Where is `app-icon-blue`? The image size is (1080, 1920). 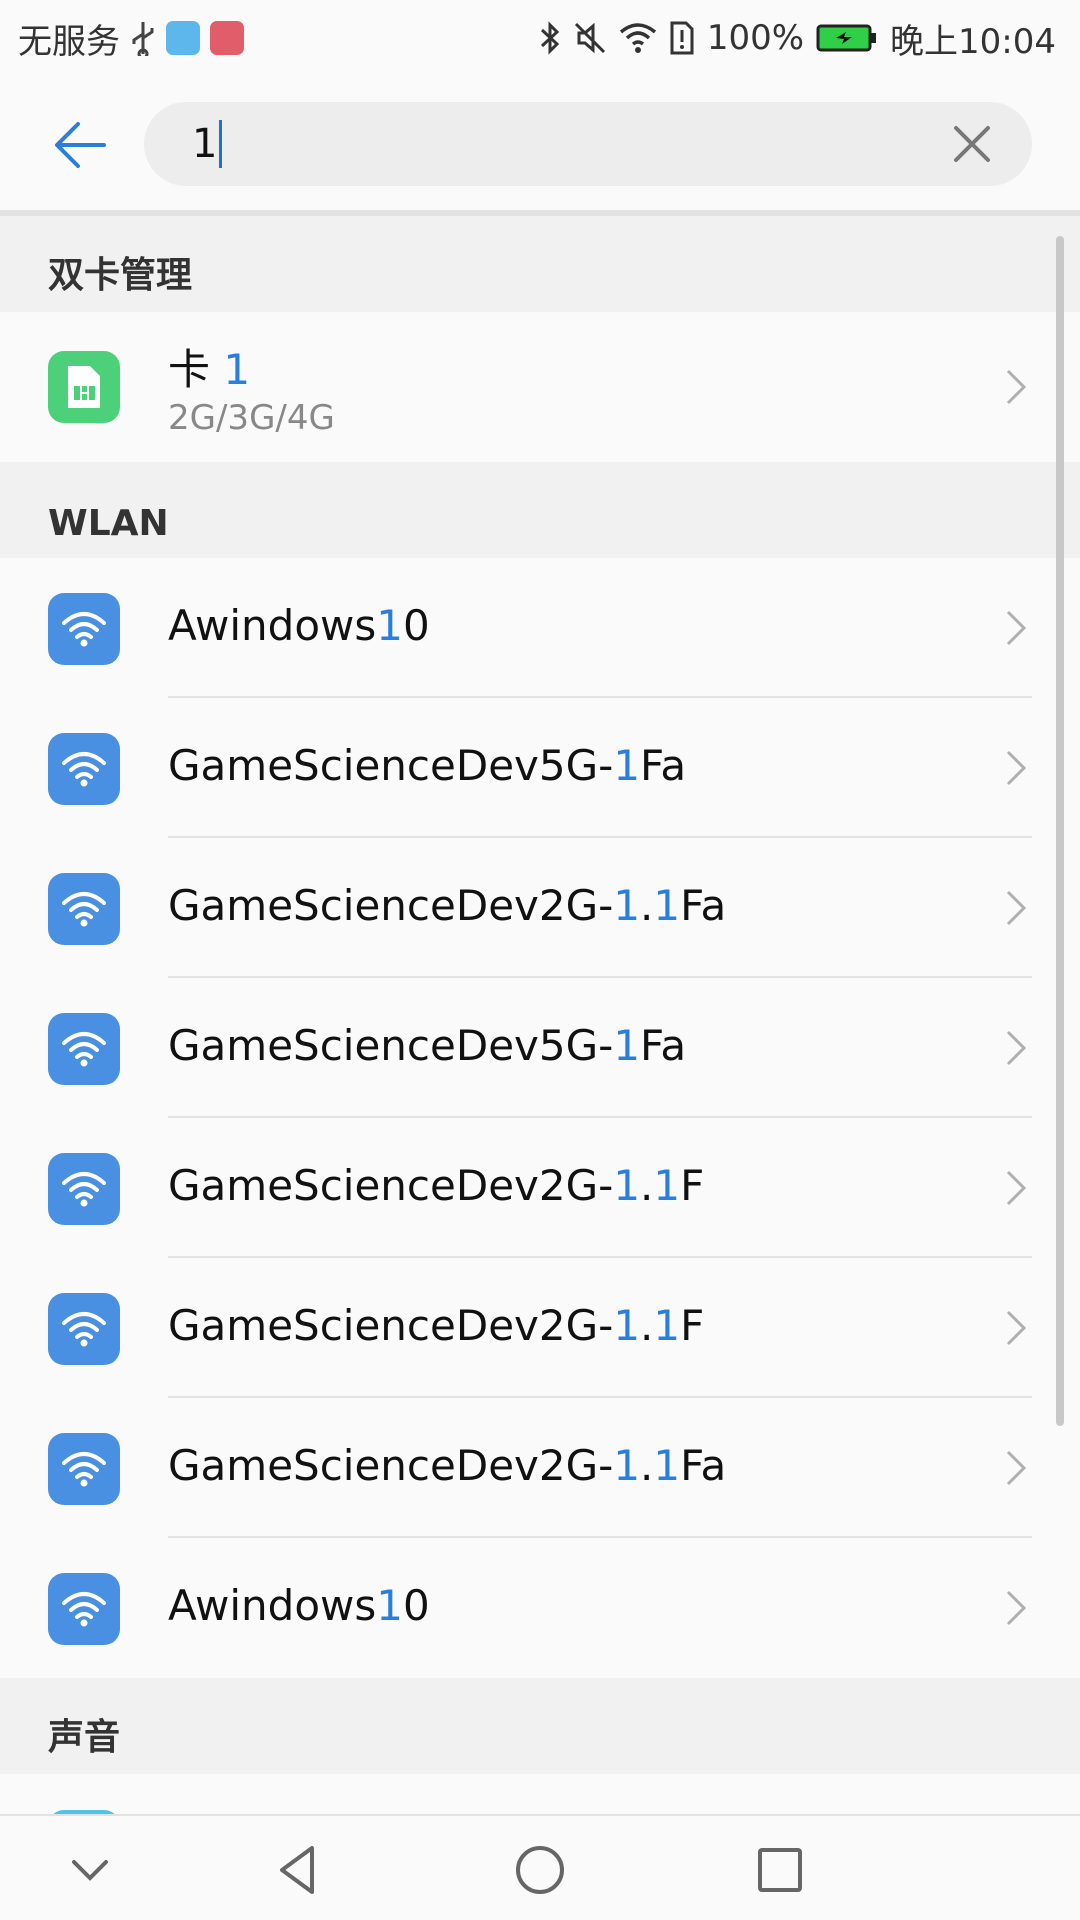
app-icon-blue is located at coordinates (183, 38).